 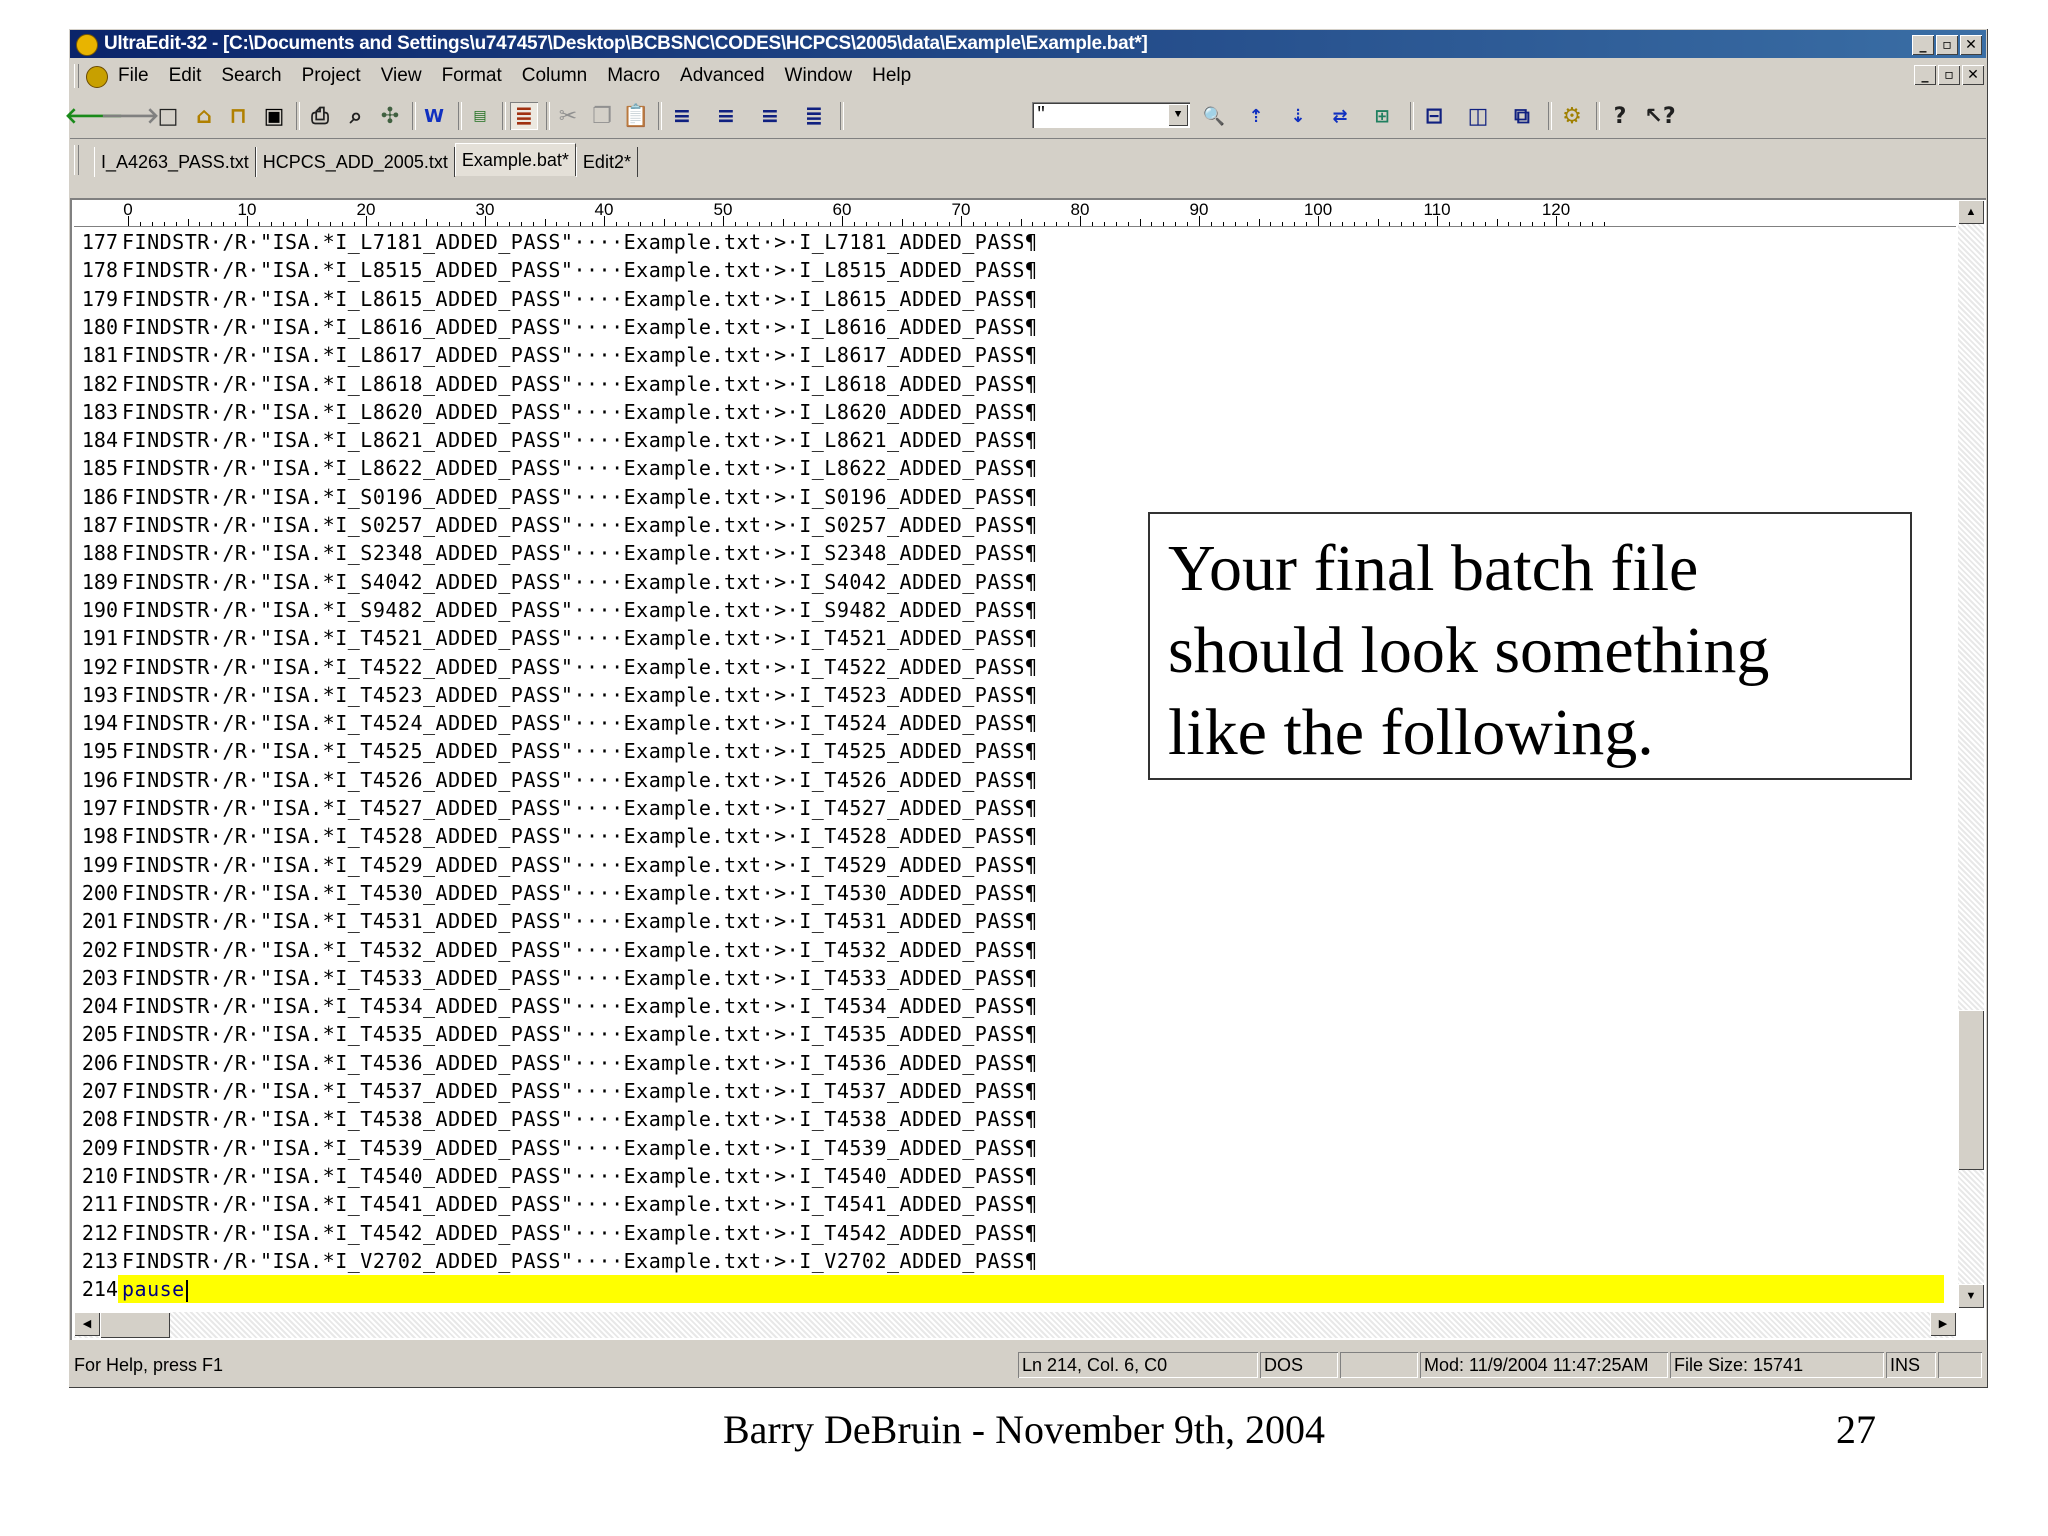 What do you see at coordinates (76, 76) in the screenshot?
I see `menubar-grip` at bounding box center [76, 76].